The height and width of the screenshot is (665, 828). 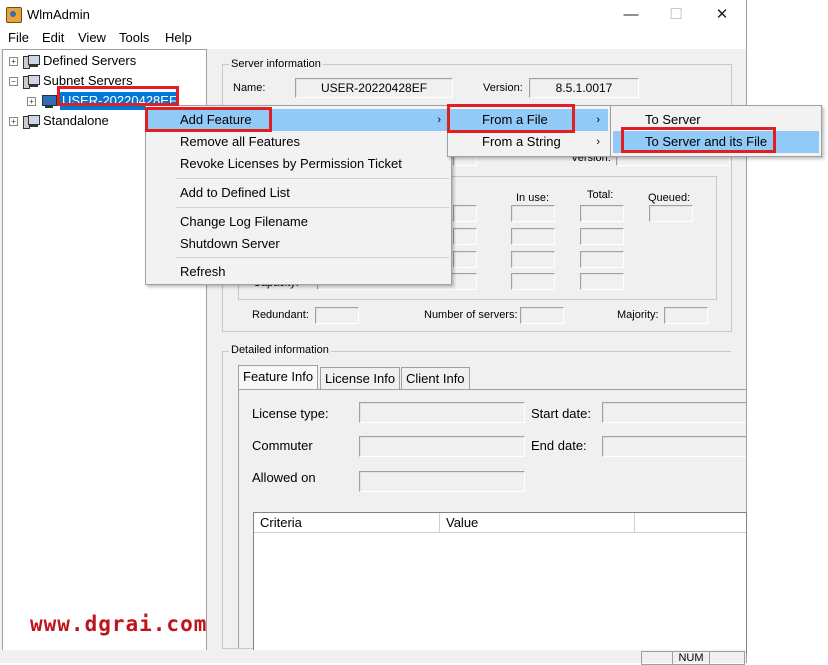 I want to click on menu-bar: File Edit View Tools Help, so click(x=373, y=39).